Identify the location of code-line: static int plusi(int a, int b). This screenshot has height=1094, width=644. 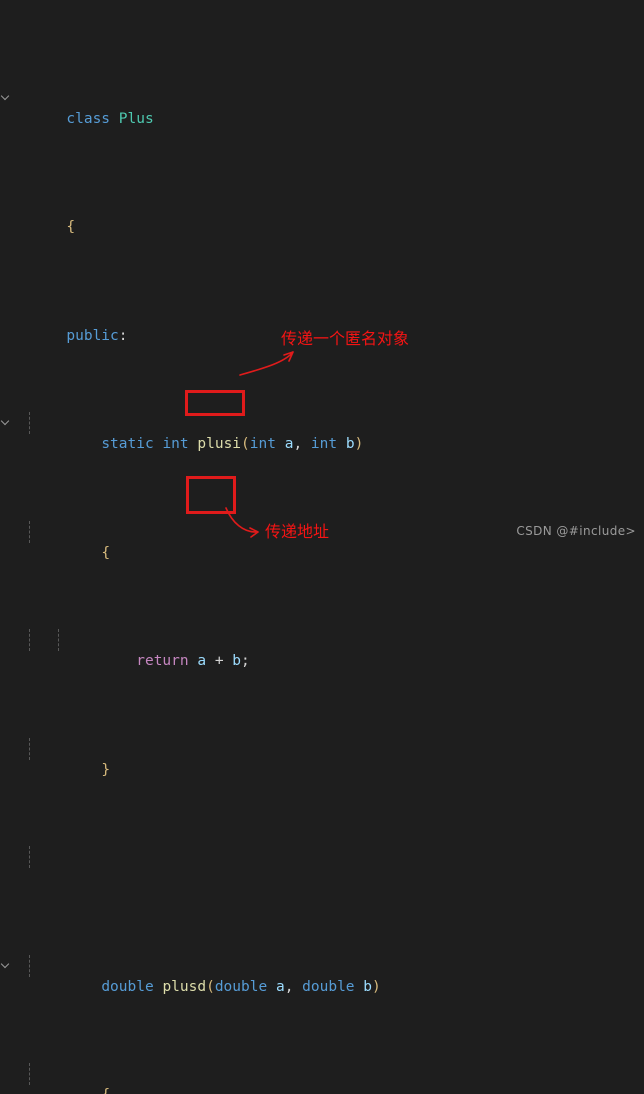
(322, 432).